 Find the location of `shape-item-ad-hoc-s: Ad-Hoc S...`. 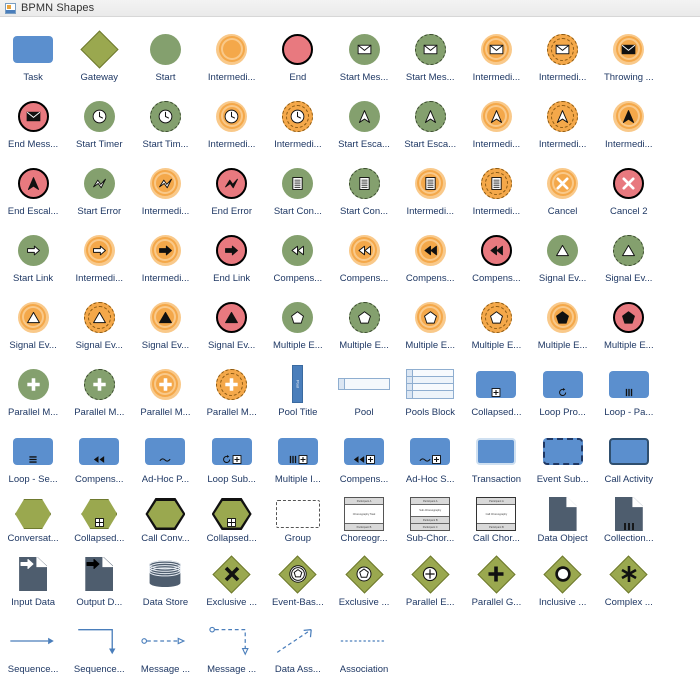

shape-item-ad-hoc-s: Ad-Hoc S... is located at coordinates (430, 458).